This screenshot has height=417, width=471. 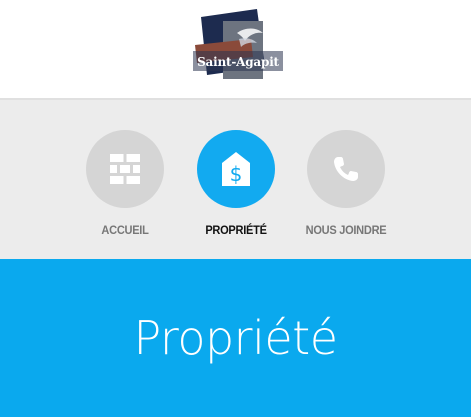 What do you see at coordinates (346, 230) in the screenshot?
I see `nav-label-nous-joindre: NOUS JOINDRE` at bounding box center [346, 230].